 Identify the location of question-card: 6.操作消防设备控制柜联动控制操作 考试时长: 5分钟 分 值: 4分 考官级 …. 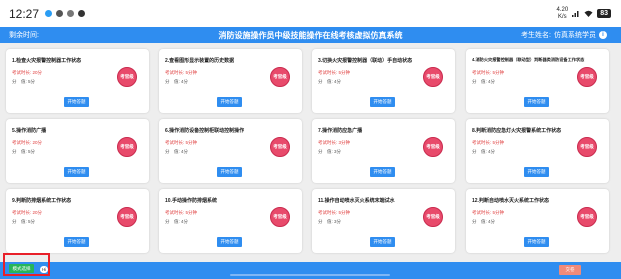
(230, 151).